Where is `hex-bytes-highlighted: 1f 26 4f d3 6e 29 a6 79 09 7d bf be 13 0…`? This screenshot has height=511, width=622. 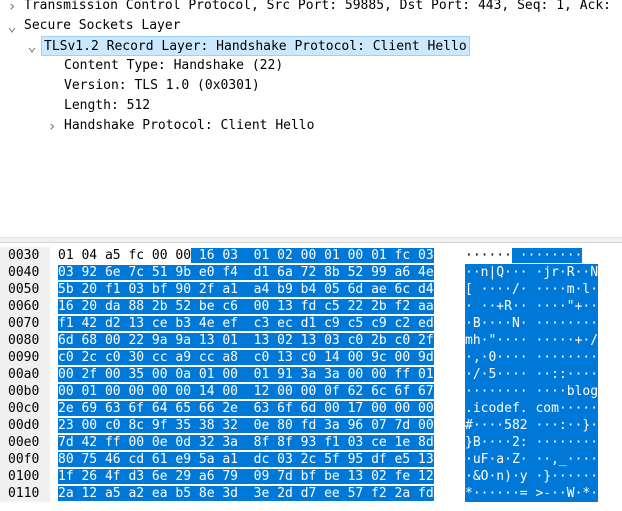 hex-bytes-highlighted: 1f 26 4f d3 6e 29 a6 79 09 7d bf be 13 0… is located at coordinates (246, 476).